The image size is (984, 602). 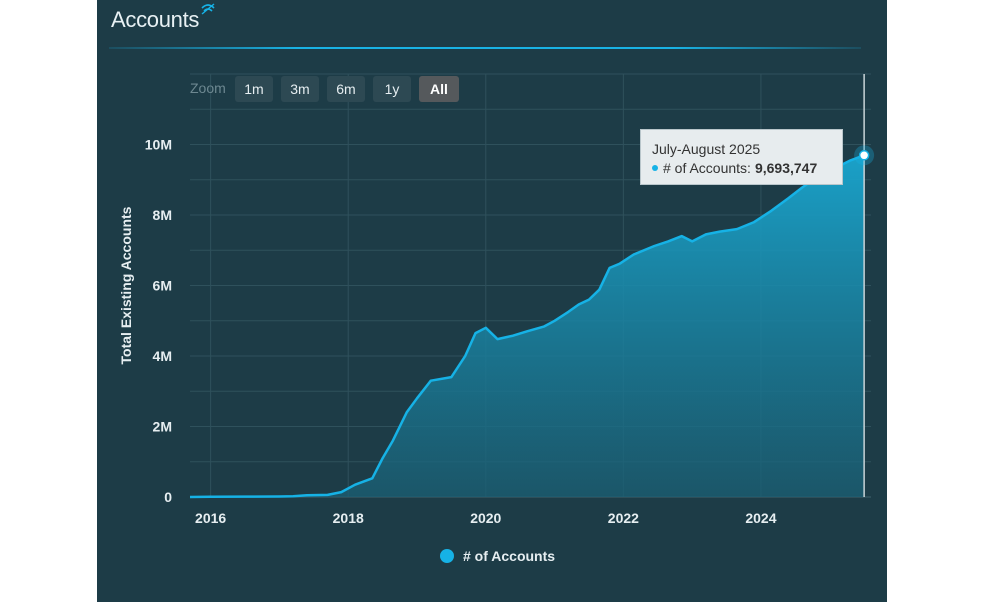 I want to click on legend-marker, so click(x=447, y=556).